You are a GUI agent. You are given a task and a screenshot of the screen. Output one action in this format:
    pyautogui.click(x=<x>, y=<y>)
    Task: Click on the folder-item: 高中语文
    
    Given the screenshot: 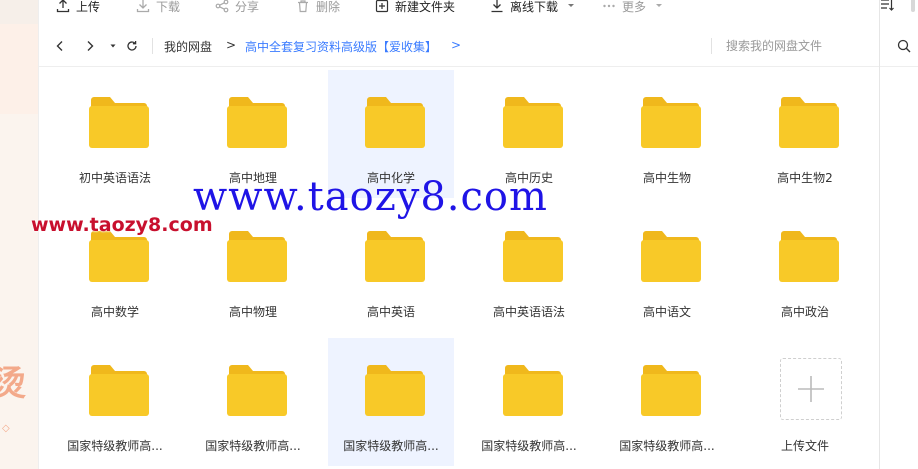 What is the action you would take?
    pyautogui.click(x=667, y=268)
    